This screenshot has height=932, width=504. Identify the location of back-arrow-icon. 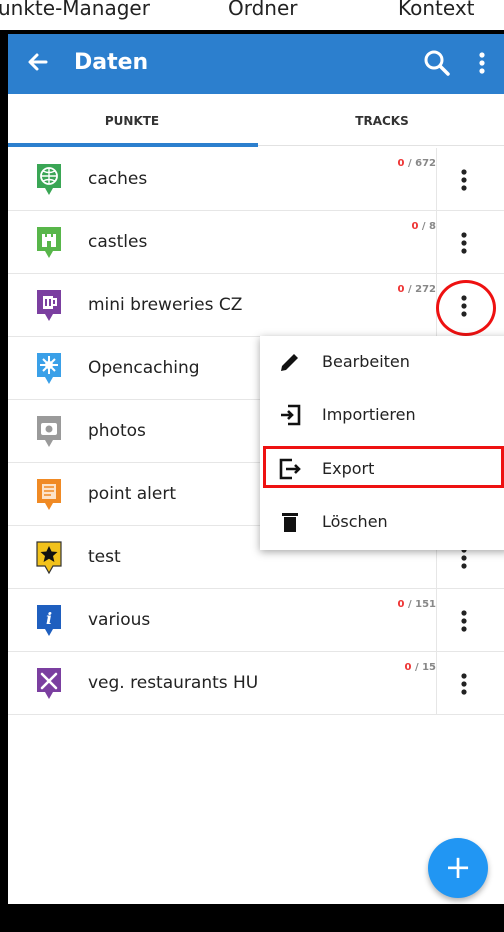
(38, 62).